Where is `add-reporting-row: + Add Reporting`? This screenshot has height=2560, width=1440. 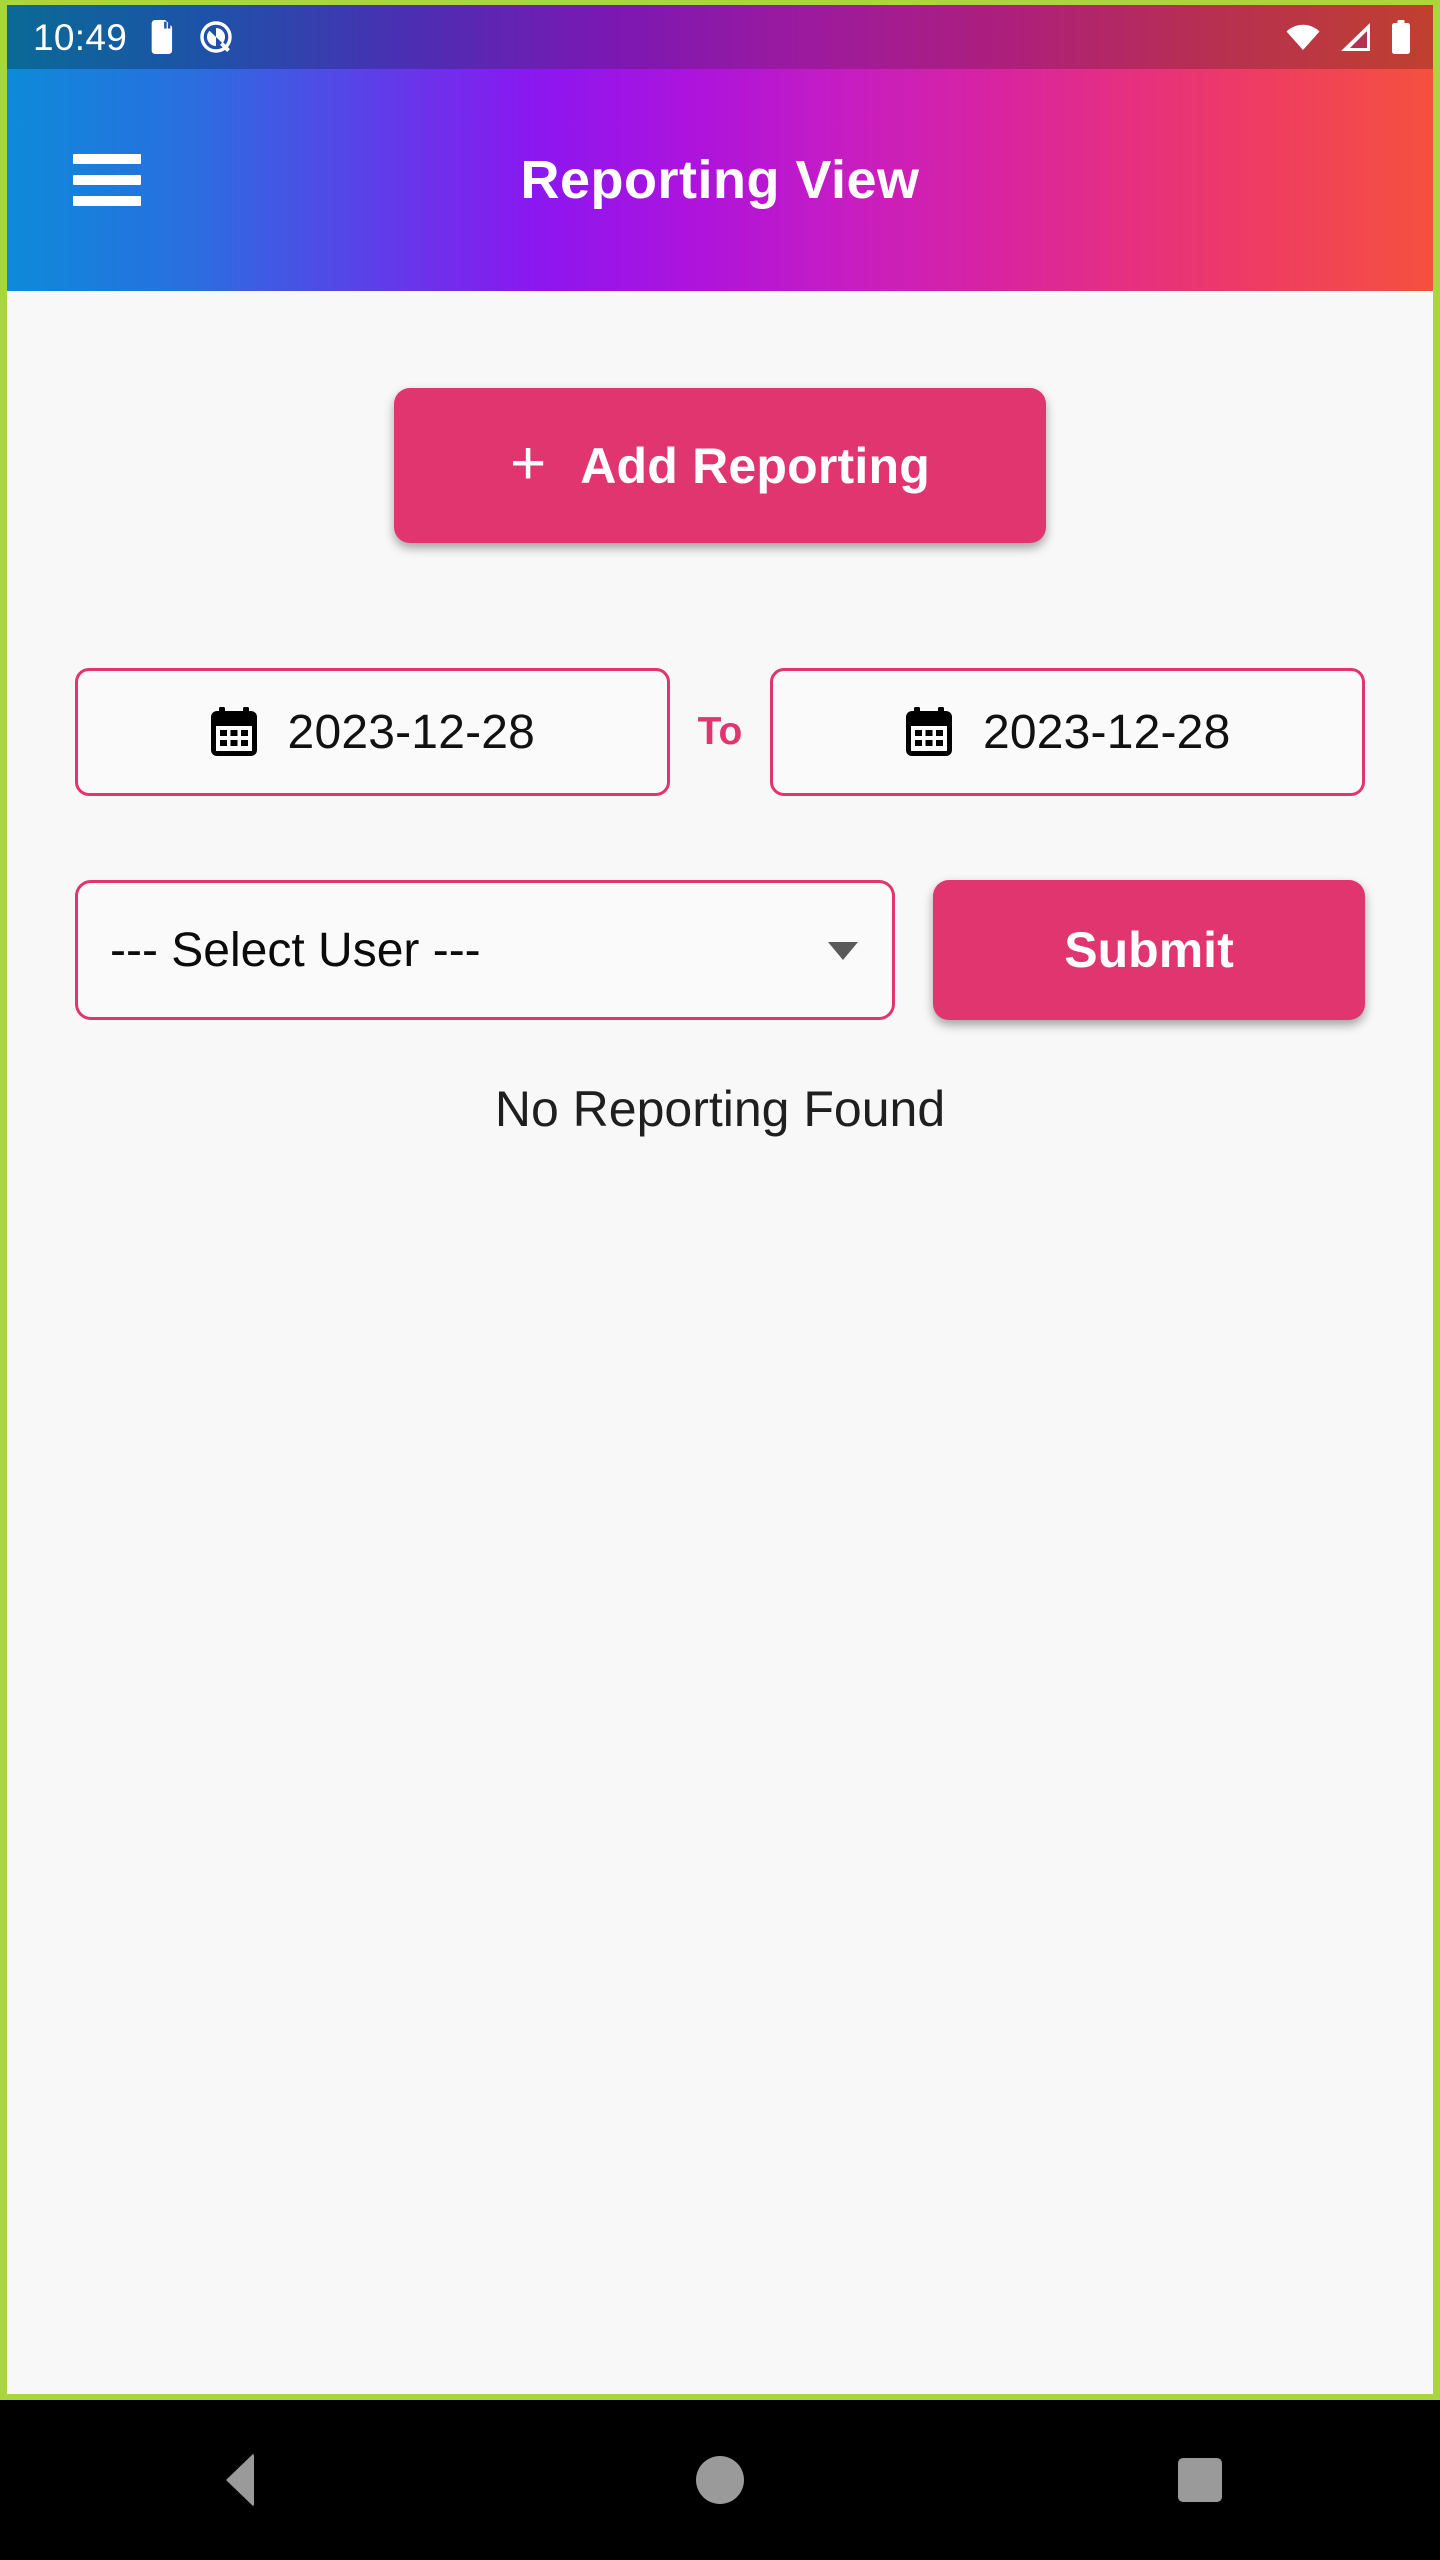
add-reporting-row: + Add Reporting is located at coordinates (720, 417).